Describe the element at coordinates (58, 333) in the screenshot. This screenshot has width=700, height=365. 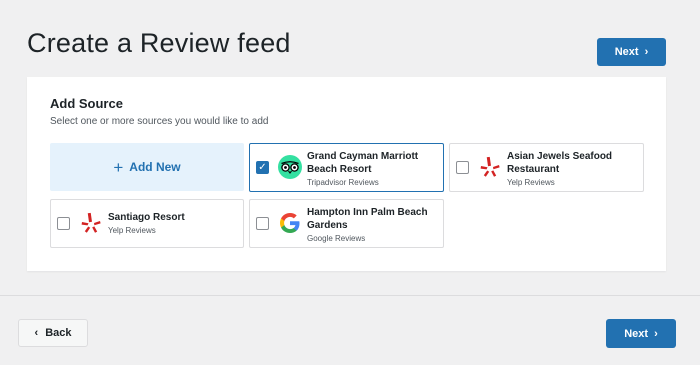
I see `back-button-label: Back` at that location.